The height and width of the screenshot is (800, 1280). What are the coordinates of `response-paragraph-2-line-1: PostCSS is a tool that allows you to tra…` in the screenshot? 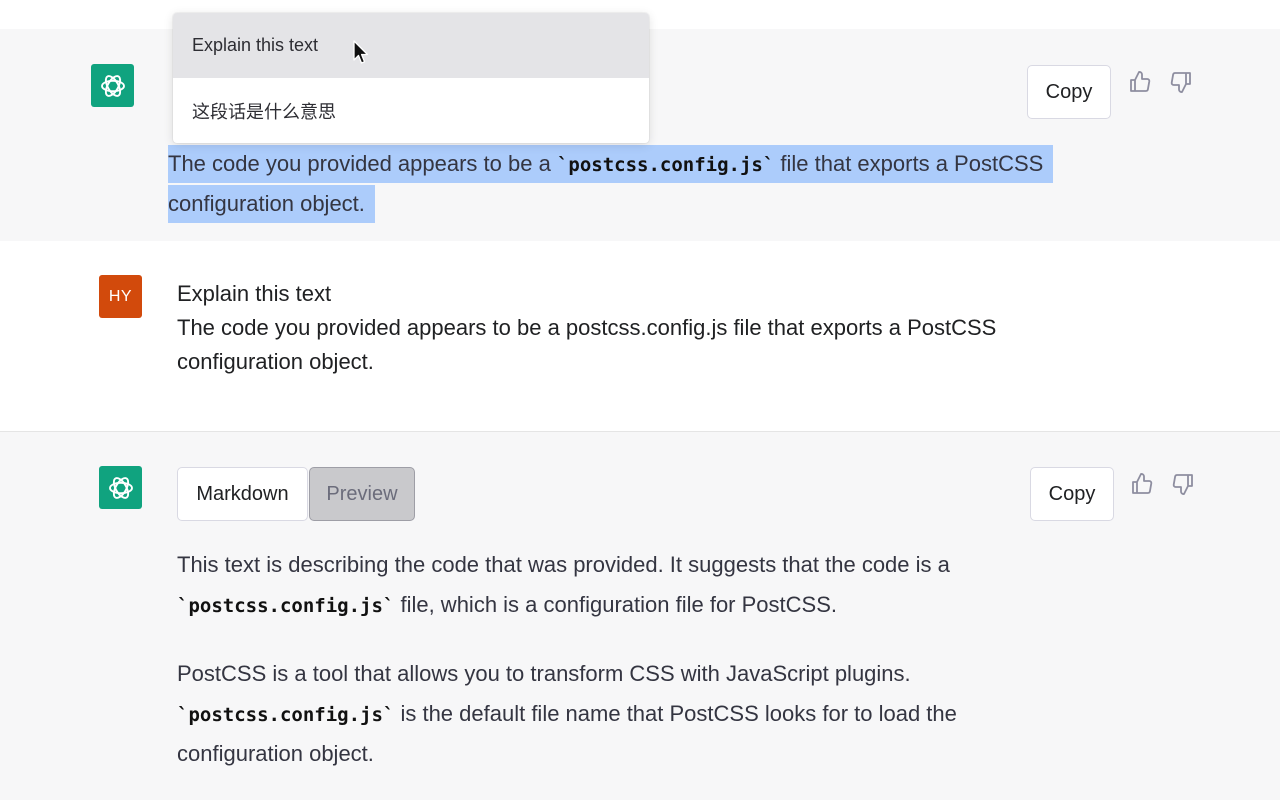 It's located at (544, 673).